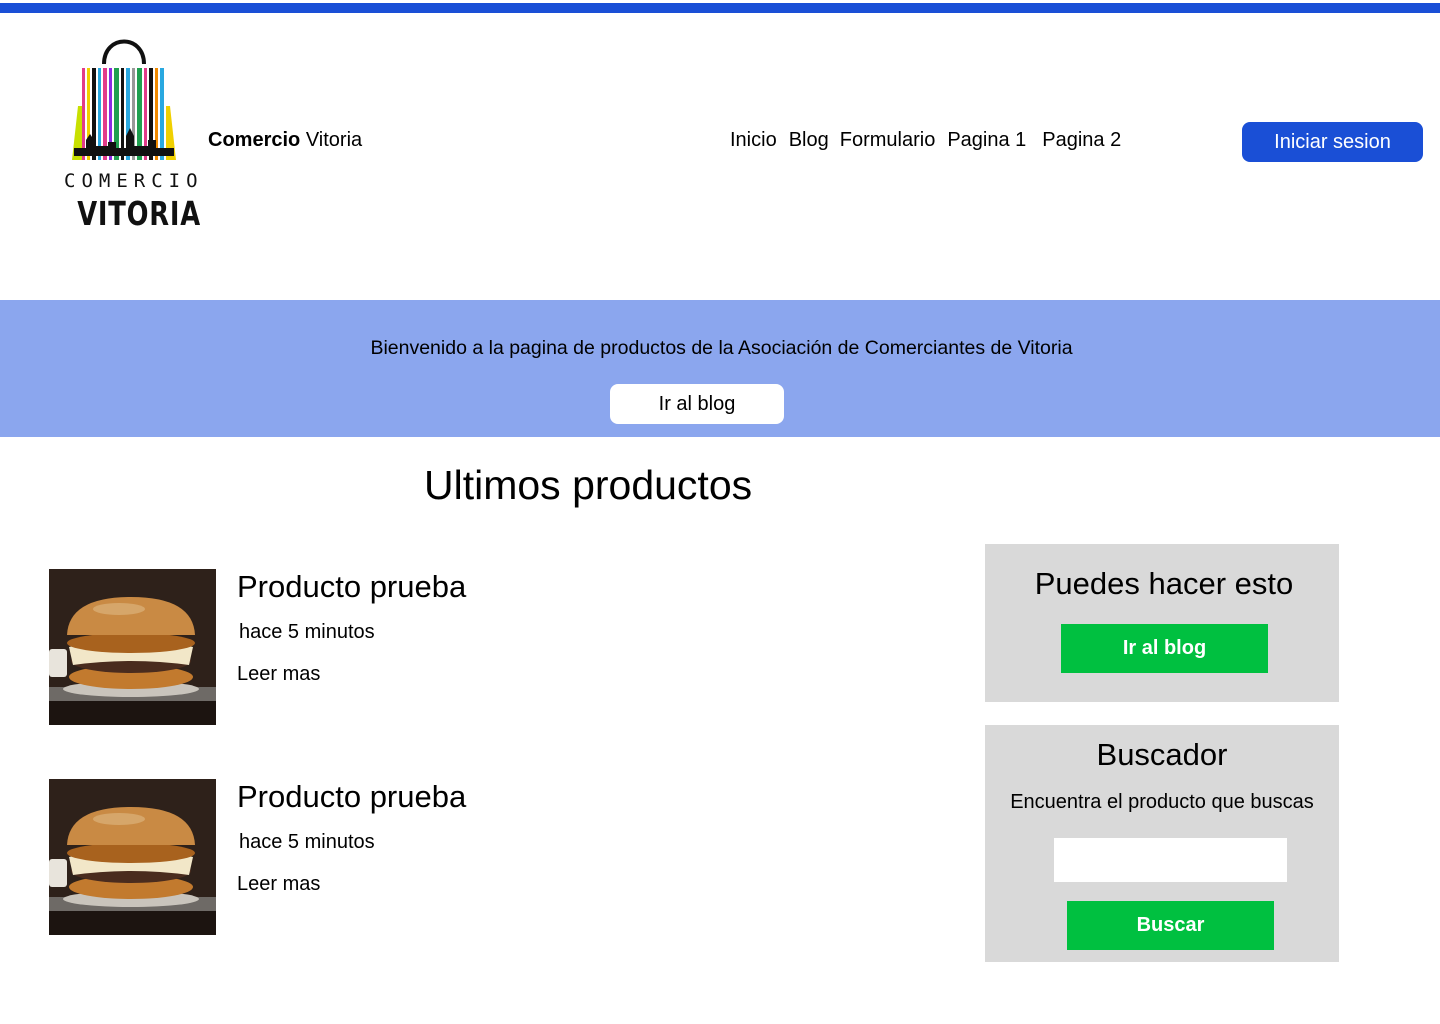 This screenshot has height=1024, width=1440. I want to click on brand-name: Comercio Vitoria, so click(285, 140).